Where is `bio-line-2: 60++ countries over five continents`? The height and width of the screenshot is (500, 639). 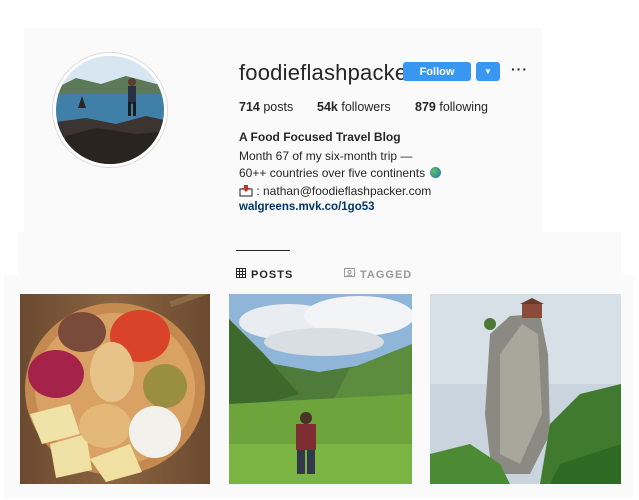
bio-line-2: 60++ countries over five continents is located at coordinates (340, 173).